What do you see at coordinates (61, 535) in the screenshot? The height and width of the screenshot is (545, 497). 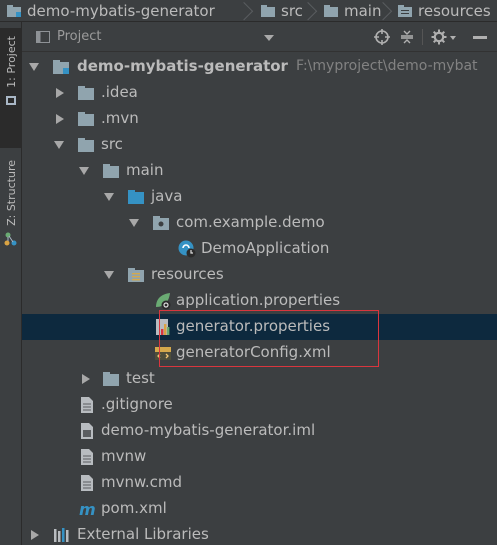 I see `libraries-icon` at bounding box center [61, 535].